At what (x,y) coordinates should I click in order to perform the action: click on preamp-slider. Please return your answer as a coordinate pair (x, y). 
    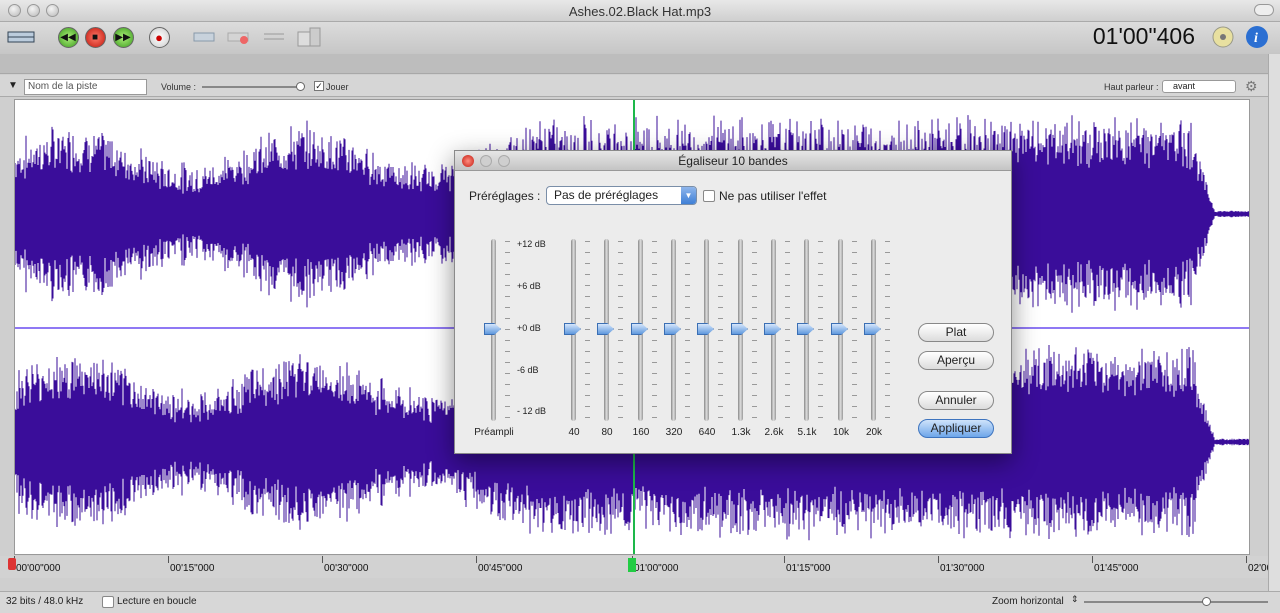
    Looking at the image, I should click on (495, 330).